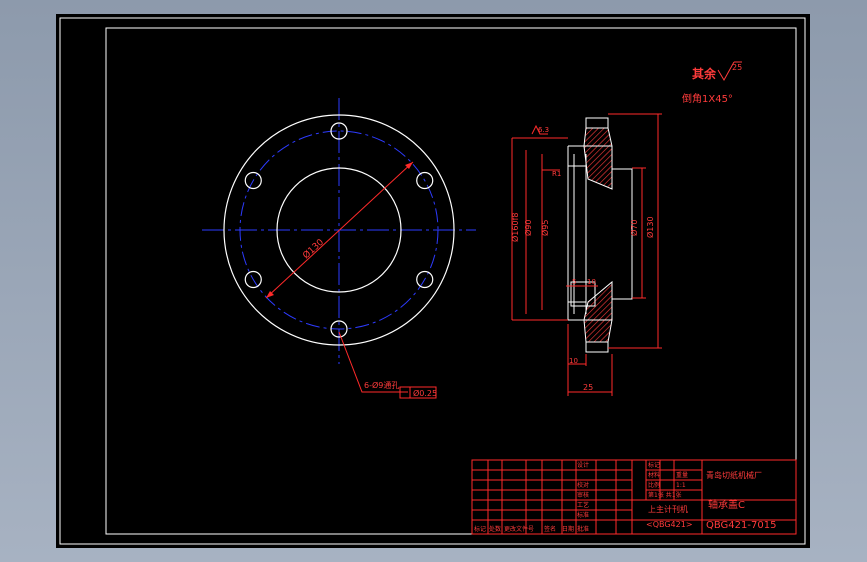 The height and width of the screenshot is (562, 867). I want to click on assembly-name: 上主计刊机, so click(668, 509).